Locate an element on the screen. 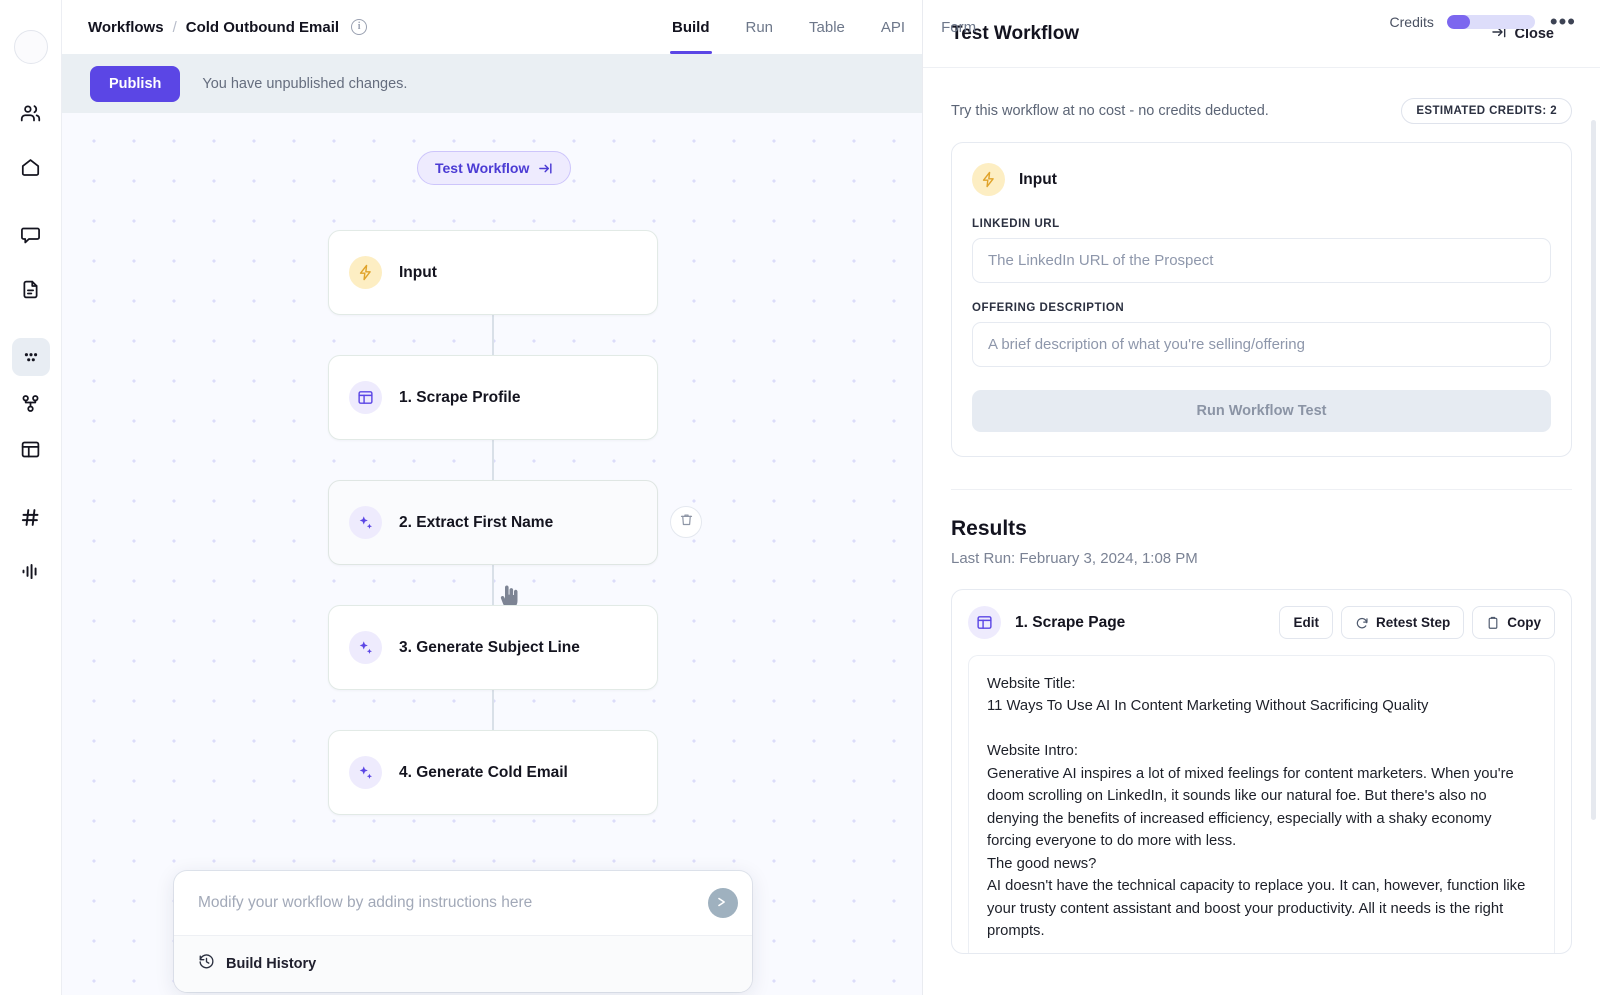 Image resolution: width=1600 pixels, height=995 pixels. home-icon is located at coordinates (30, 167).